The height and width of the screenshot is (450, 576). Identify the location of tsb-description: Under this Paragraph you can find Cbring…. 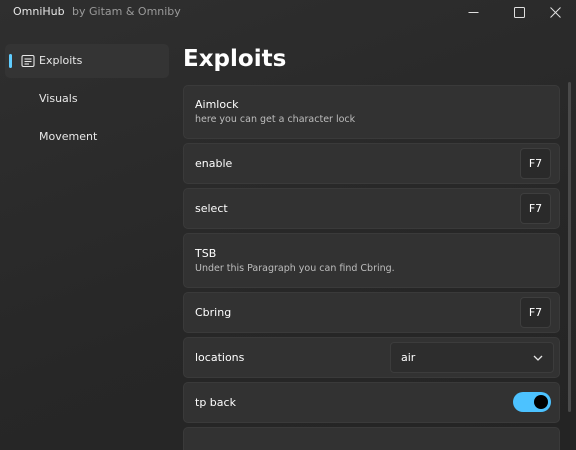
(295, 268).